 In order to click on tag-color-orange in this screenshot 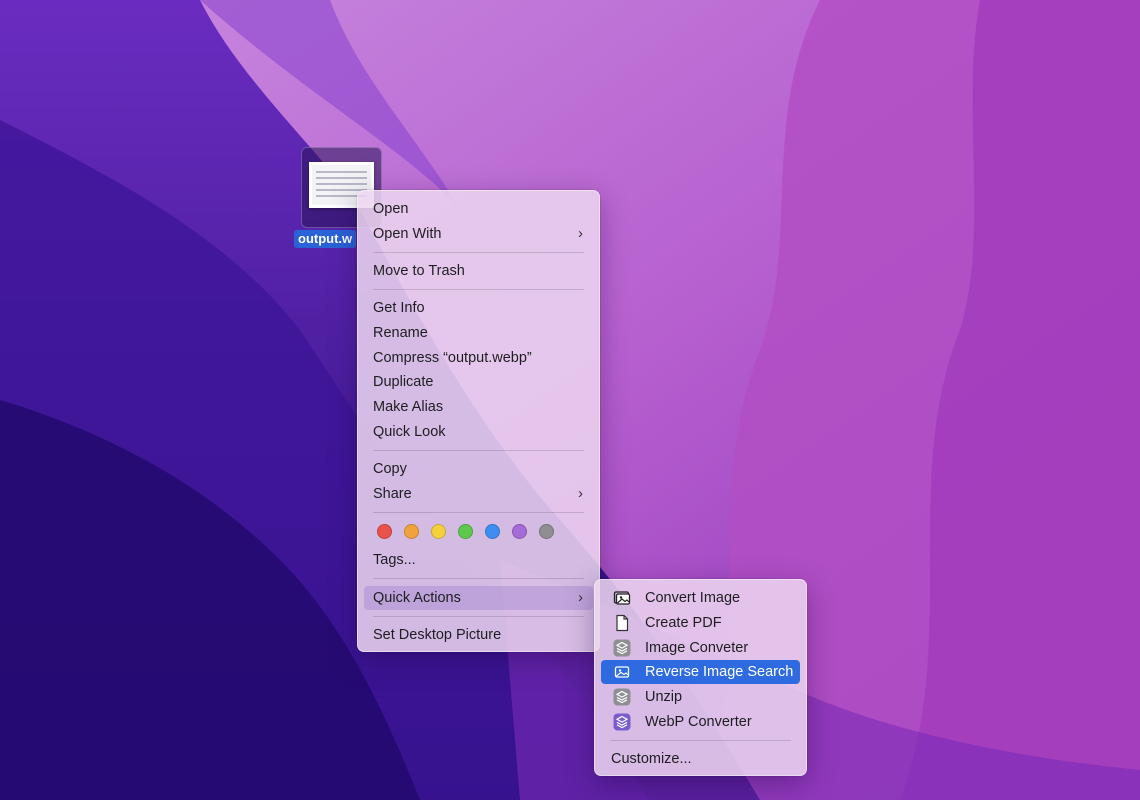, I will do `click(411, 531)`.